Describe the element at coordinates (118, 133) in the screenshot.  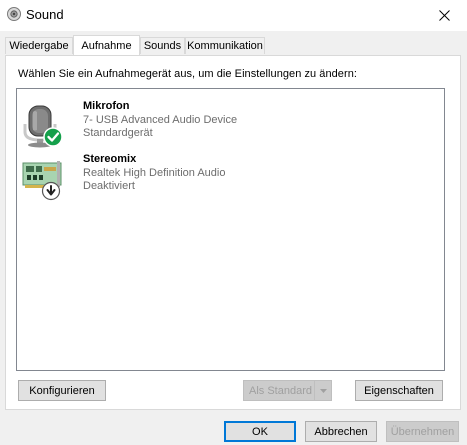
I see `device-status: Standardgerät` at that location.